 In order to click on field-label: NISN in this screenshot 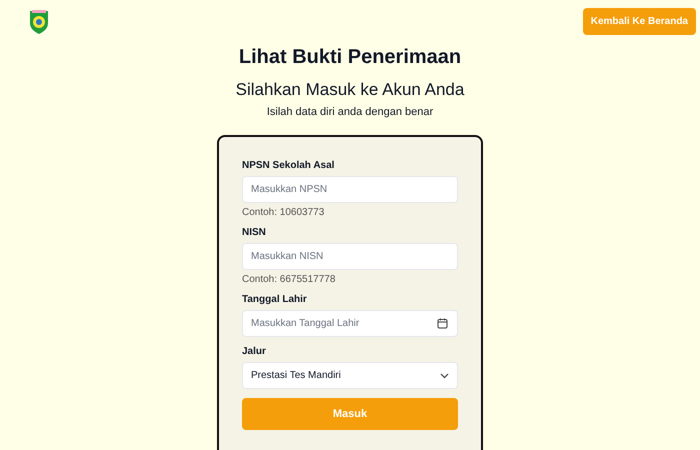, I will do `click(254, 232)`.